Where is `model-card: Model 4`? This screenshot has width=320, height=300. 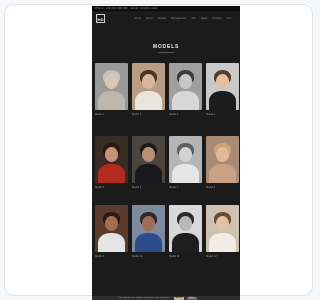
model-card: Model 4 is located at coordinates (222, 89).